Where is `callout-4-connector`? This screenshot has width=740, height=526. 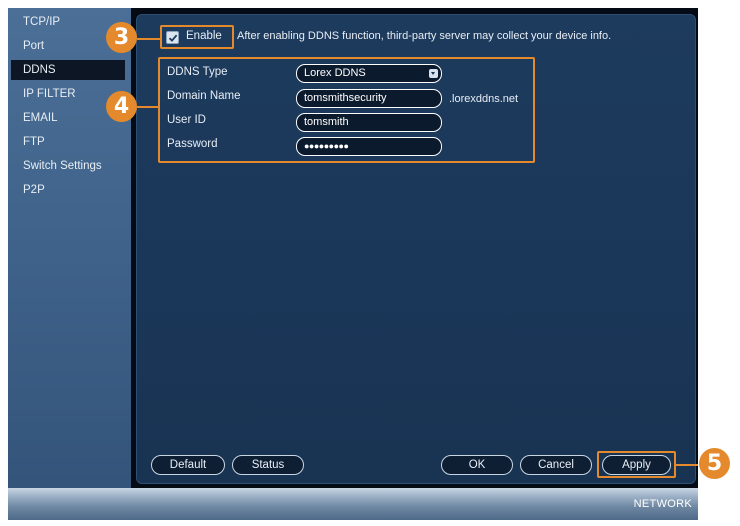 callout-4-connector is located at coordinates (147, 107).